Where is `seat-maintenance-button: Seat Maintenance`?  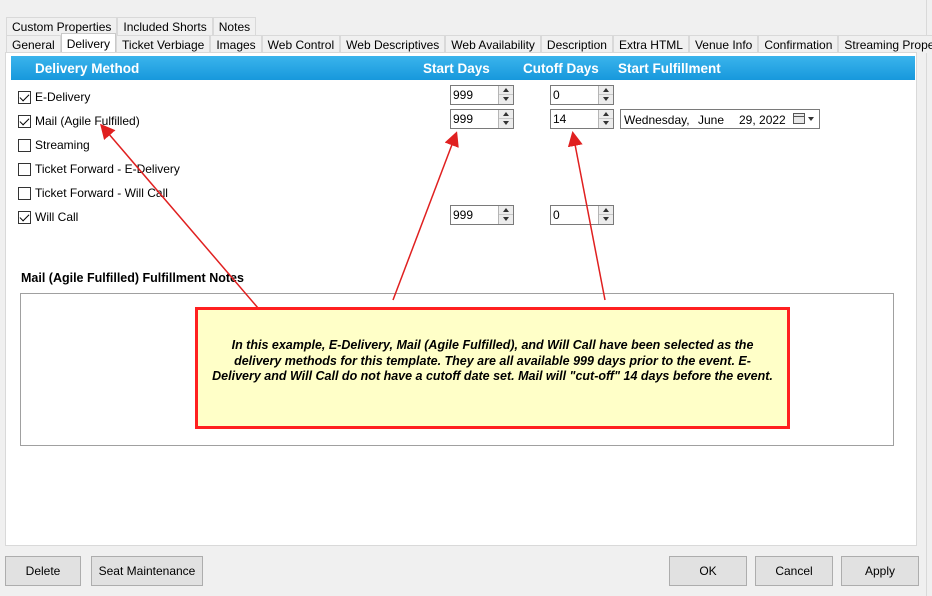
seat-maintenance-button: Seat Maintenance is located at coordinates (147, 571).